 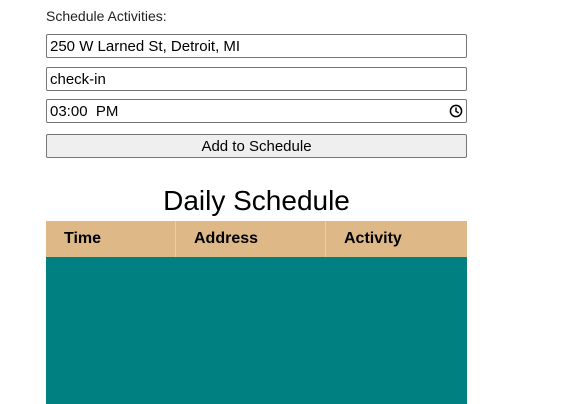 I want to click on column-header-address: Address, so click(x=250, y=239).